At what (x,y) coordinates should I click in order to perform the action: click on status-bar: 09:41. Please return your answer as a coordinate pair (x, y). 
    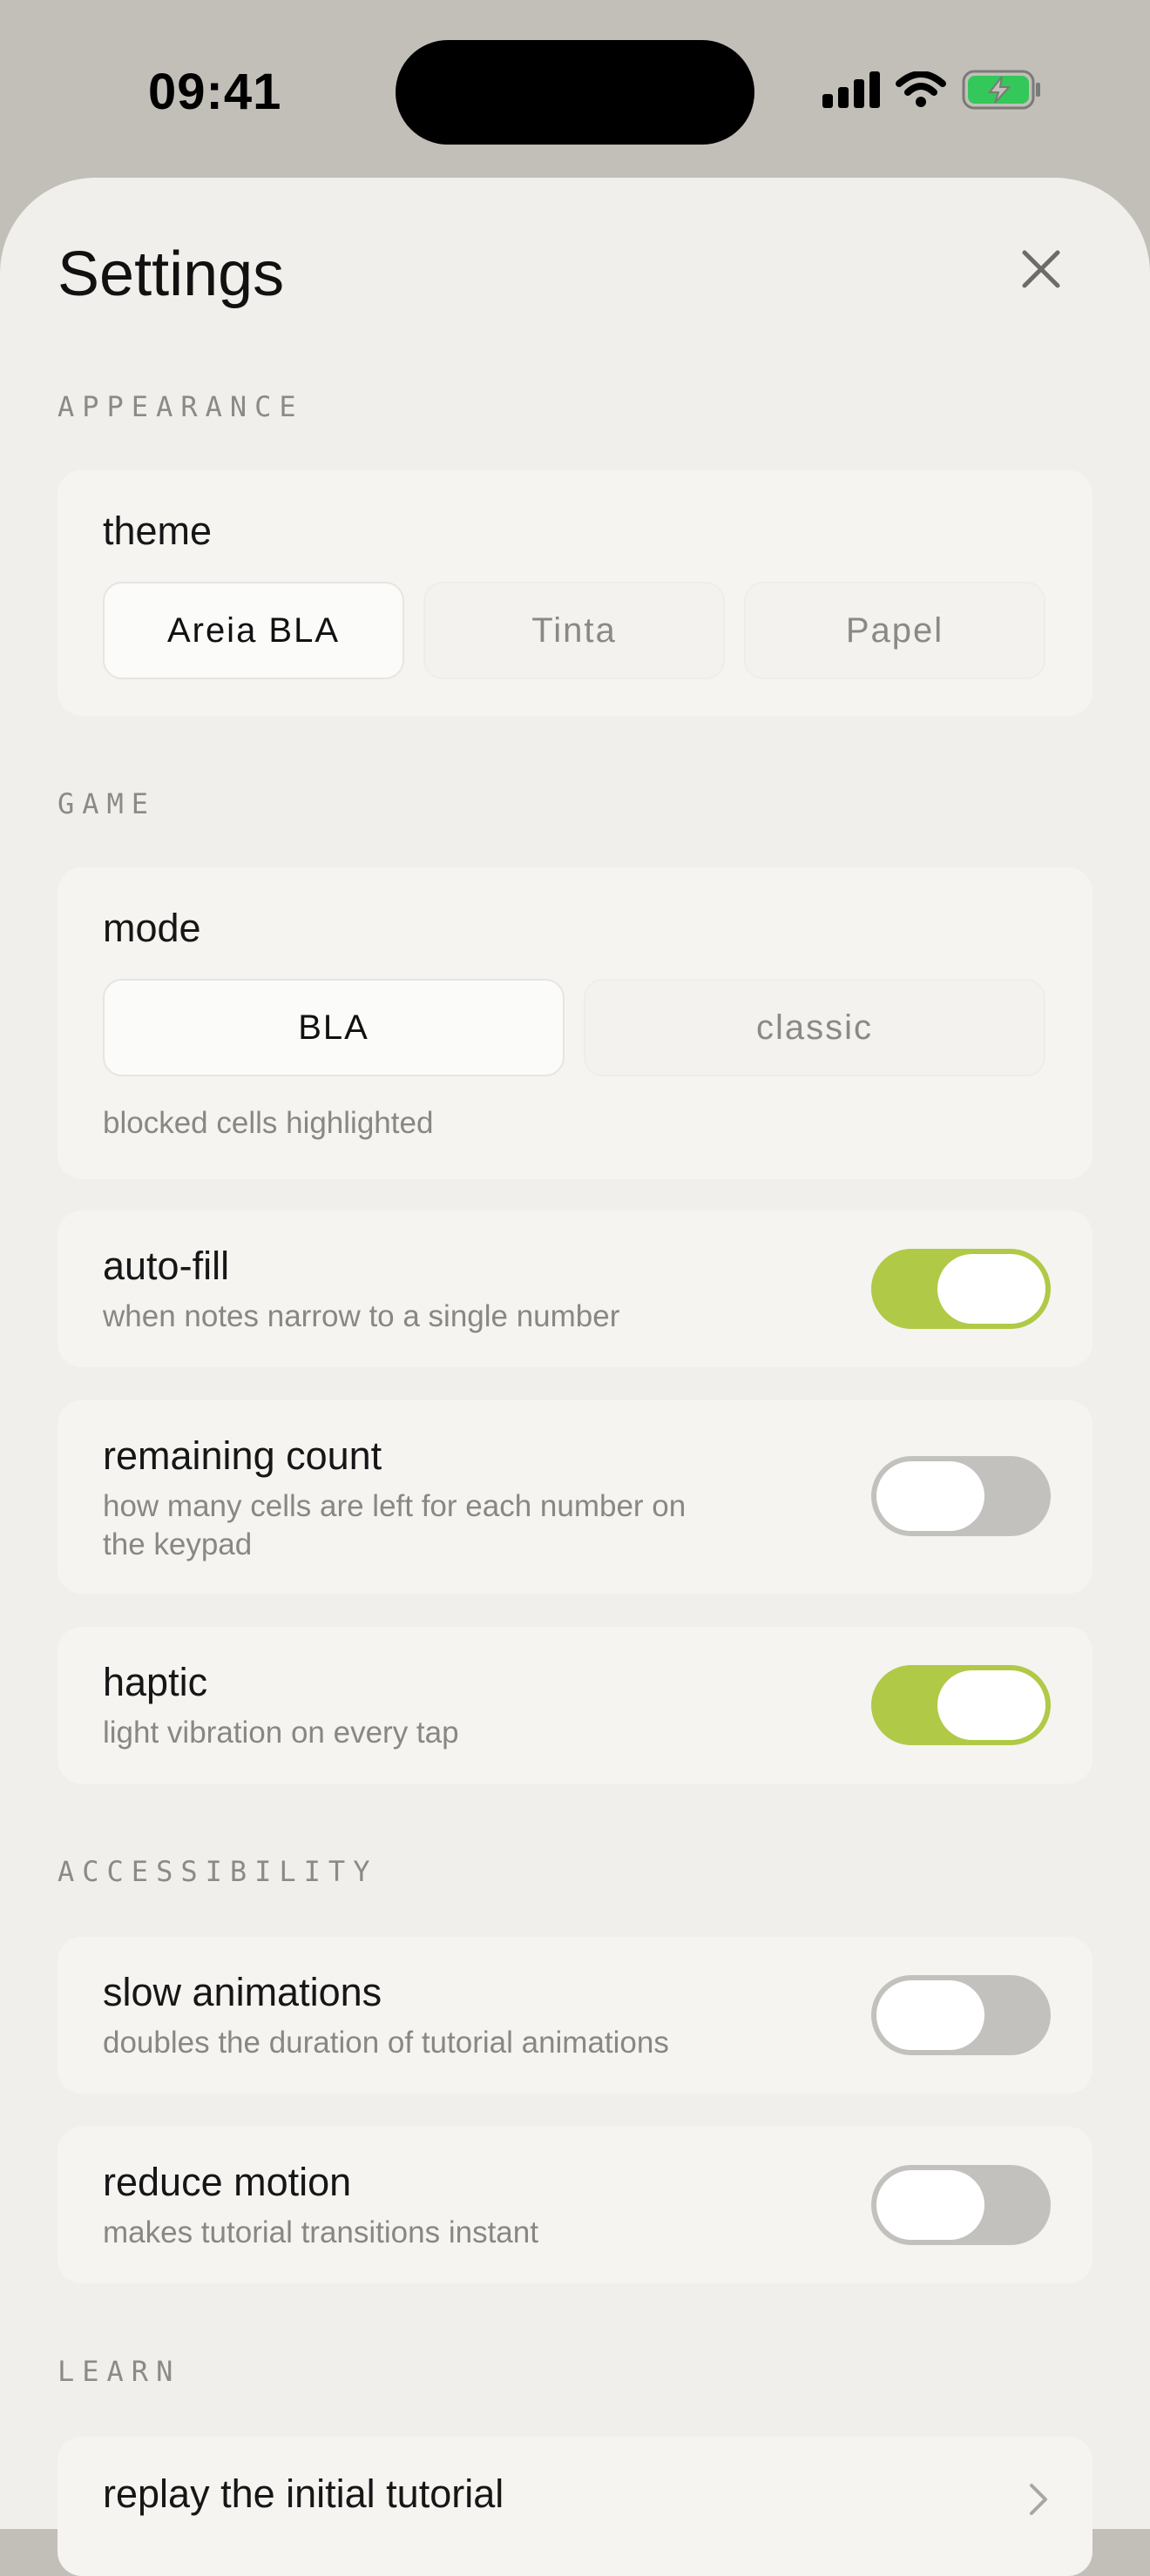
    Looking at the image, I should click on (575, 87).